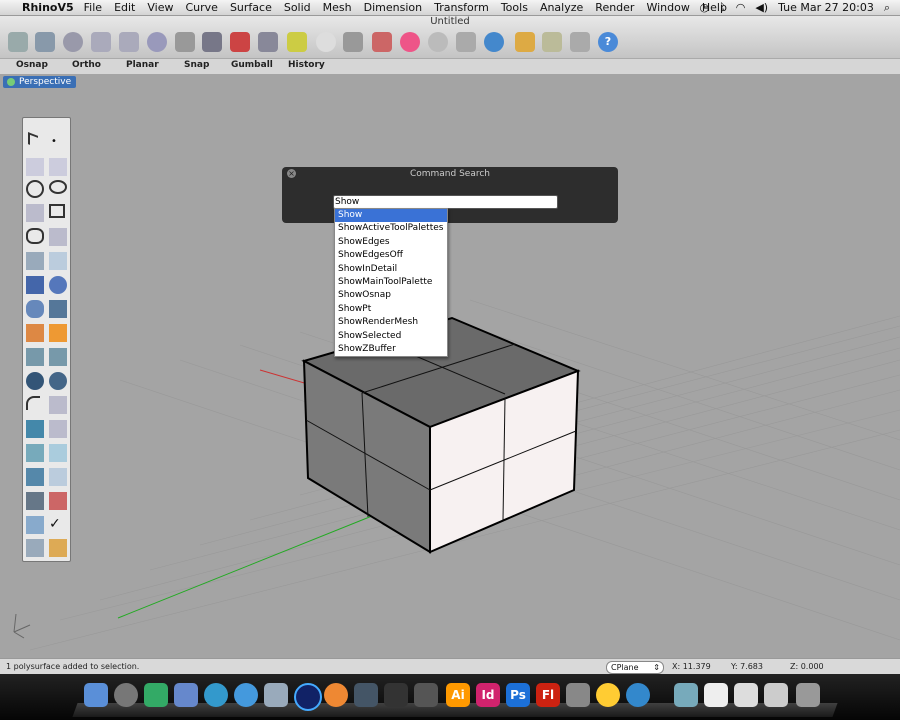  I want to click on cylinder-icon, so click(35, 309).